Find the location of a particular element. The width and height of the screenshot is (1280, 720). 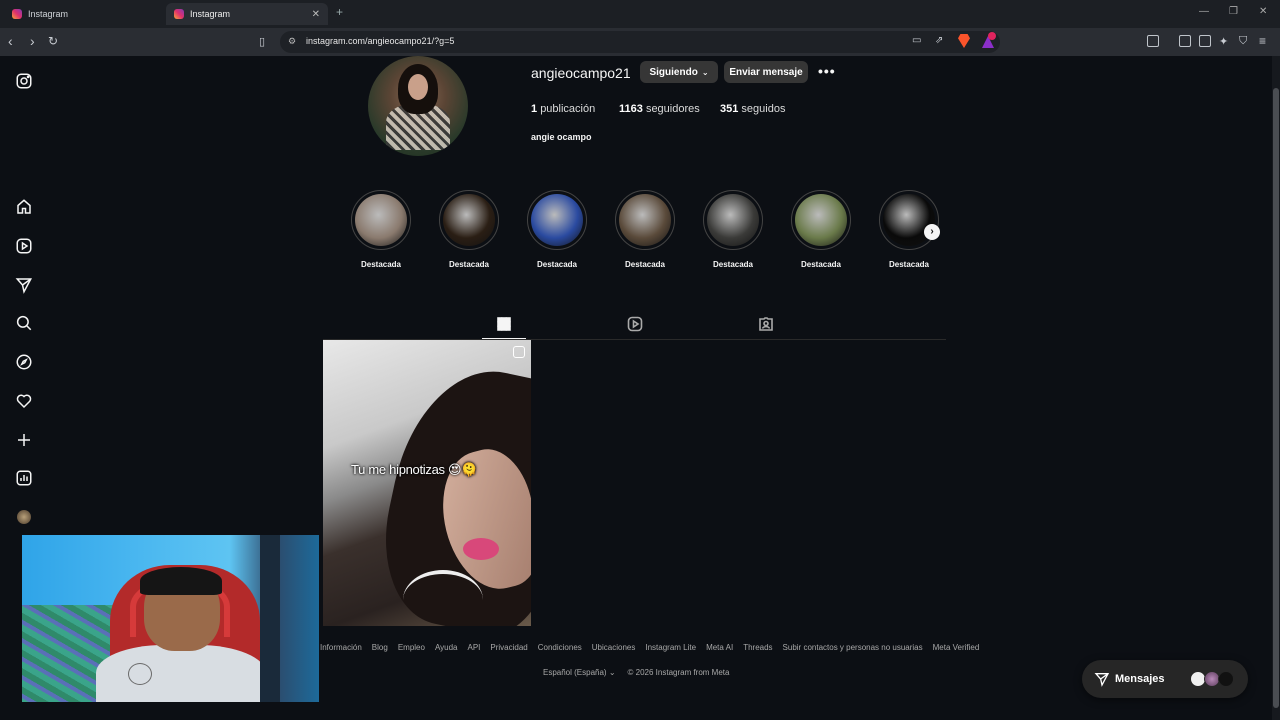

tab-reels is located at coordinates (635, 324).